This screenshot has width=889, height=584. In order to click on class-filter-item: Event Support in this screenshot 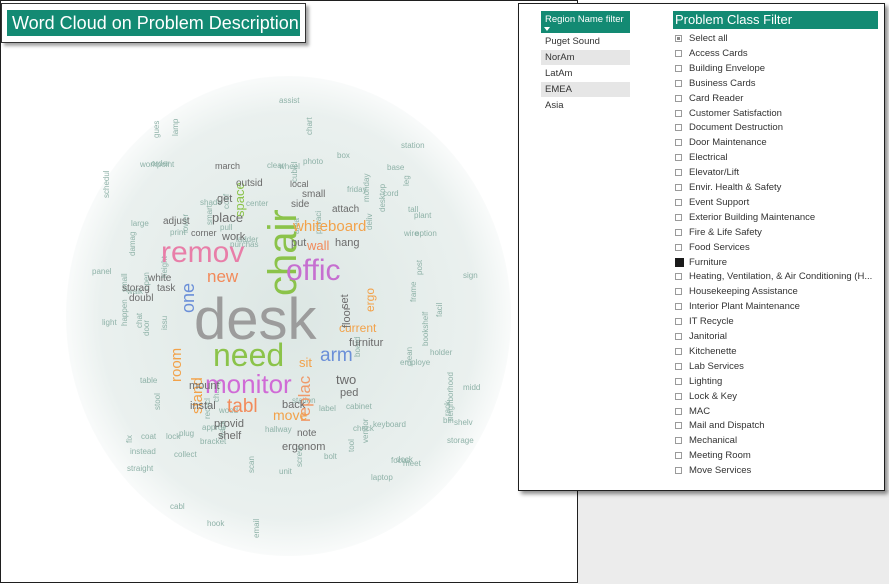, I will do `click(778, 203)`.